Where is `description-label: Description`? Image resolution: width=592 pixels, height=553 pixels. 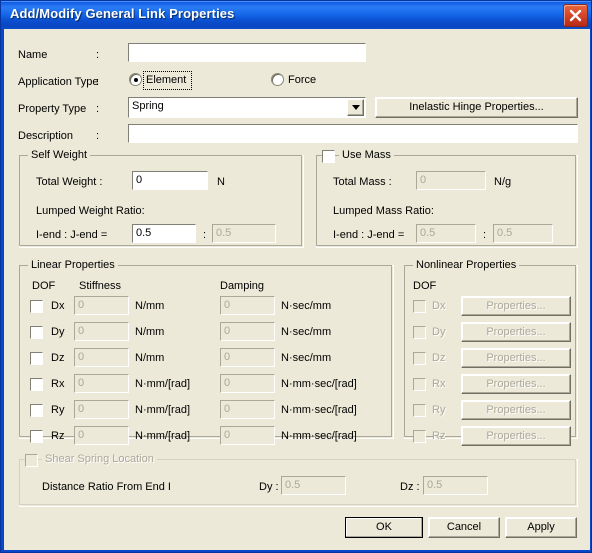 description-label: Description is located at coordinates (46, 136).